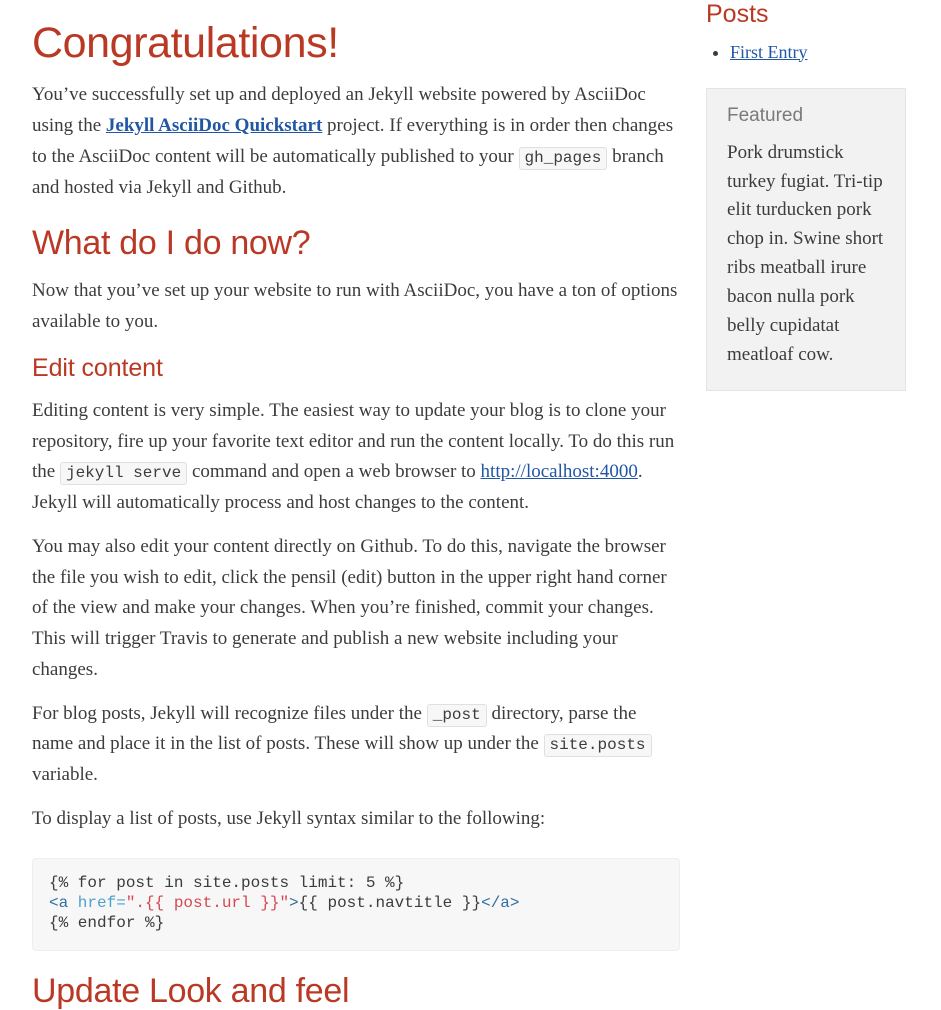 The image size is (941, 1010). What do you see at coordinates (97, 368) in the screenshot?
I see `section-heading-edit-content: Edit content` at bounding box center [97, 368].